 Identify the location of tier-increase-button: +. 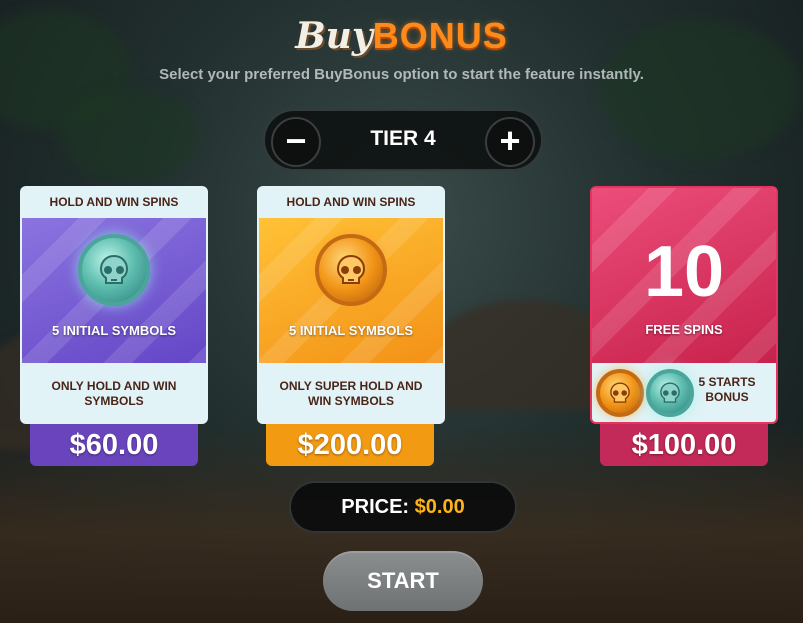
(510, 142).